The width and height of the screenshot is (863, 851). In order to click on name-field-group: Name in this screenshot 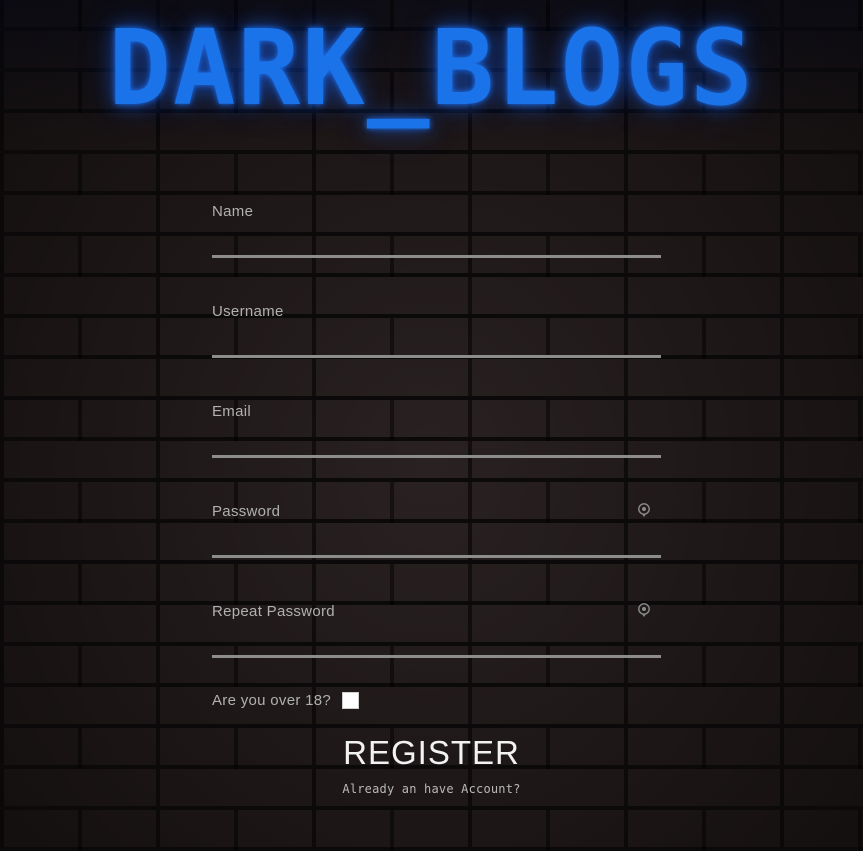, I will do `click(436, 245)`.